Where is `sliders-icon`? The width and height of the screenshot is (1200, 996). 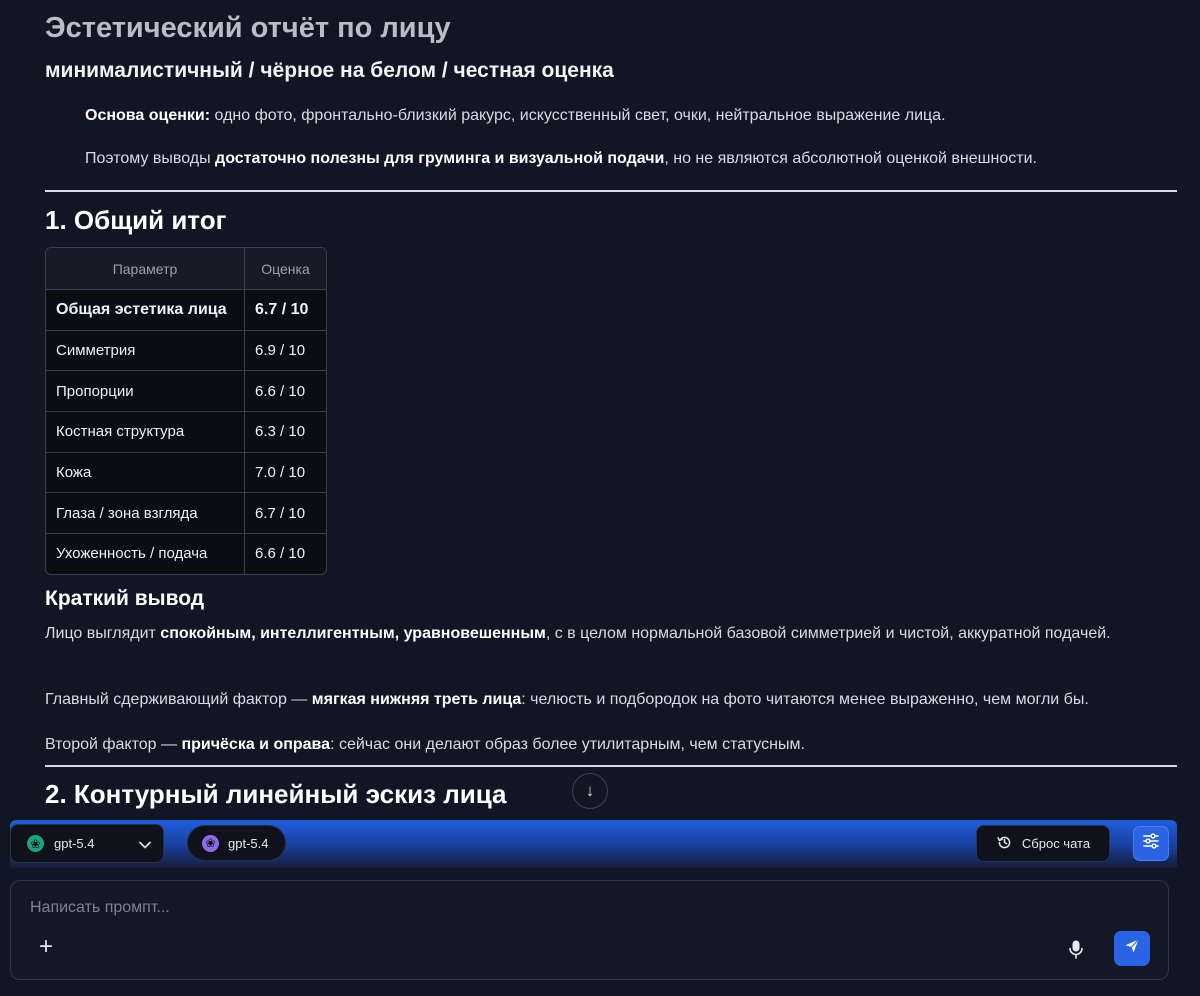
sliders-icon is located at coordinates (1151, 843).